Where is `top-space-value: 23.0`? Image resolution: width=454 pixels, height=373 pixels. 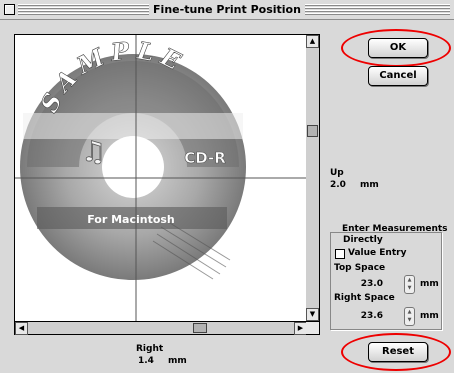 top-space-value: 23.0 is located at coordinates (371, 284).